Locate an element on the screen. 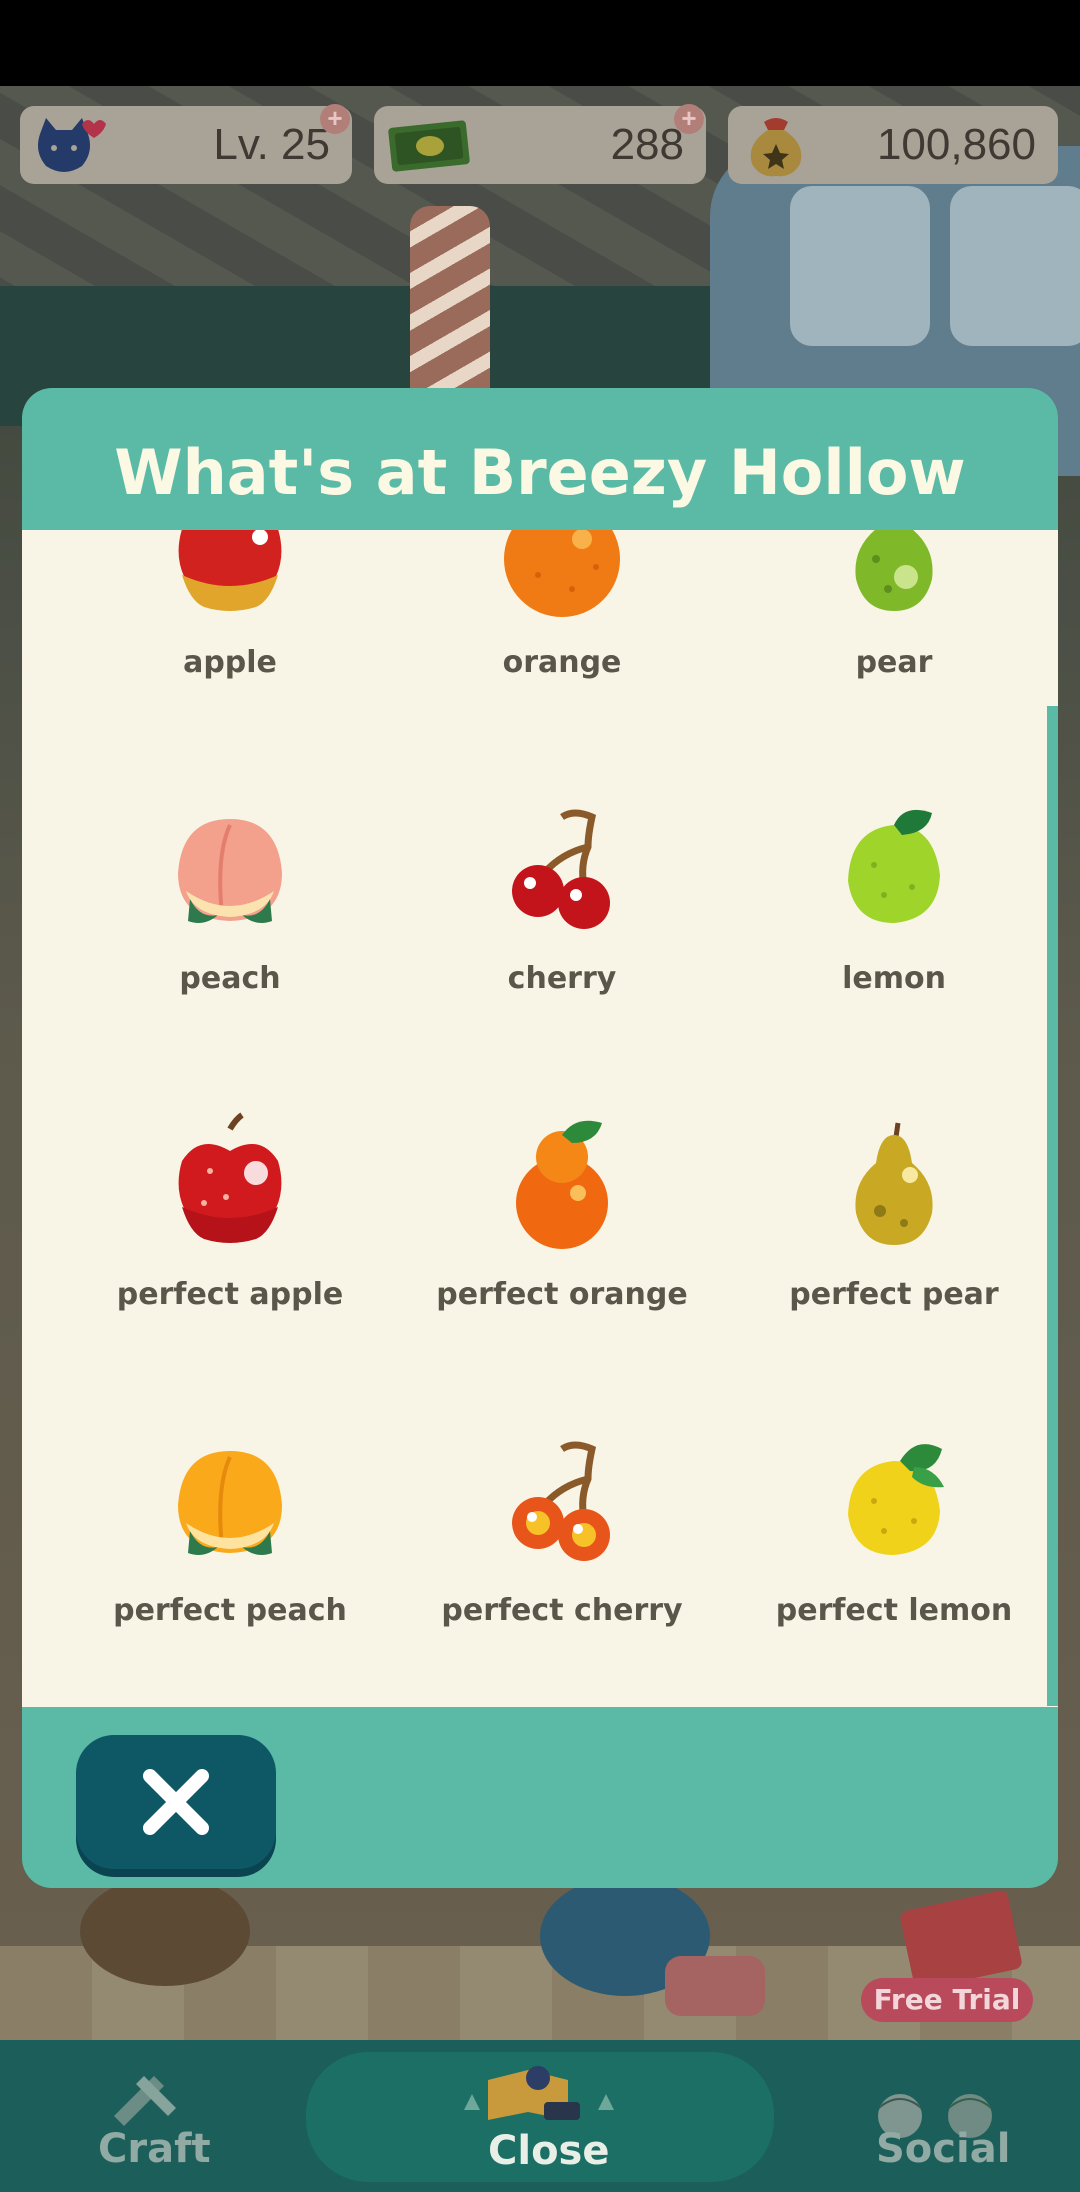 This screenshot has height=2192, width=1080. peach-icon is located at coordinates (230, 871).